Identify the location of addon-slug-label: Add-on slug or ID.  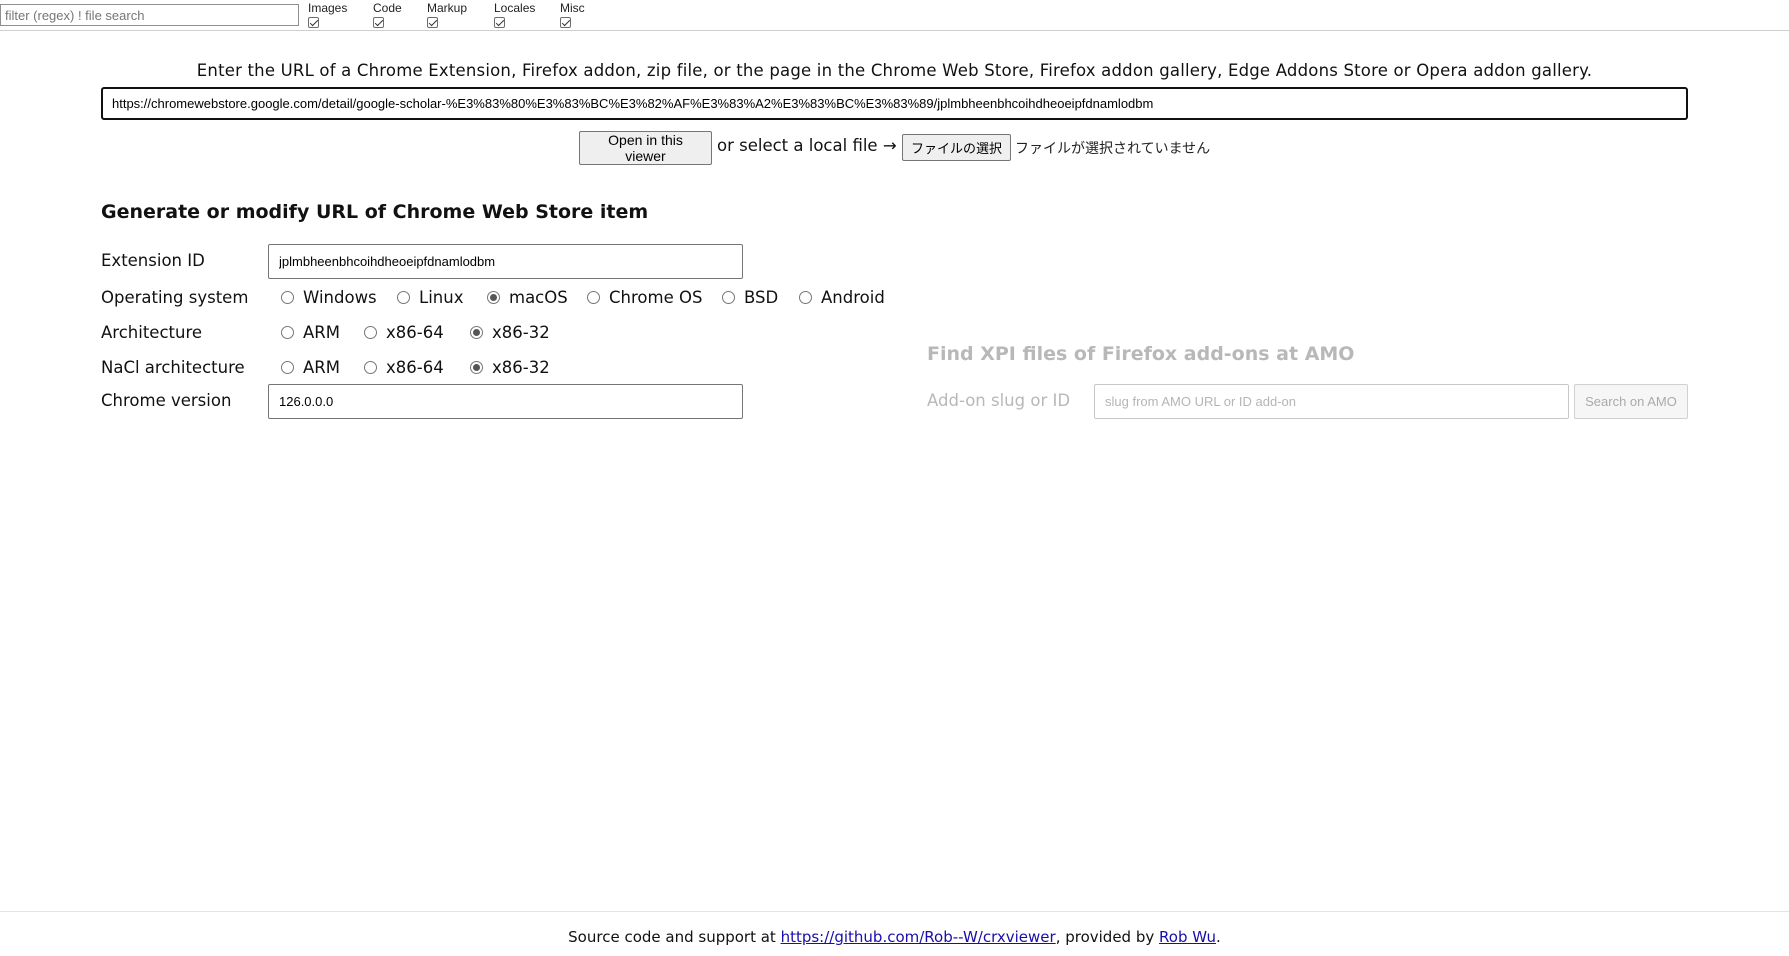
(999, 400).